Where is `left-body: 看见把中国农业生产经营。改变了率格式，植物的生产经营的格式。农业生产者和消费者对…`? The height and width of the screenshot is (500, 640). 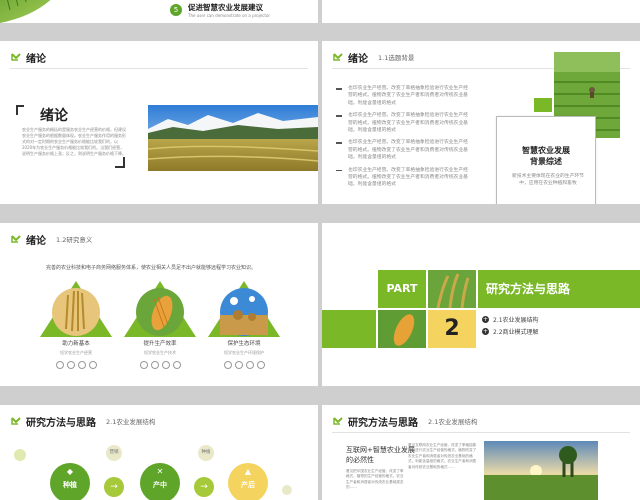 left-body: 看见把中国农业生产经营。改变了率格式，植物的生产经营的格式。农业生产者和消费者对… is located at coordinates (375, 479).